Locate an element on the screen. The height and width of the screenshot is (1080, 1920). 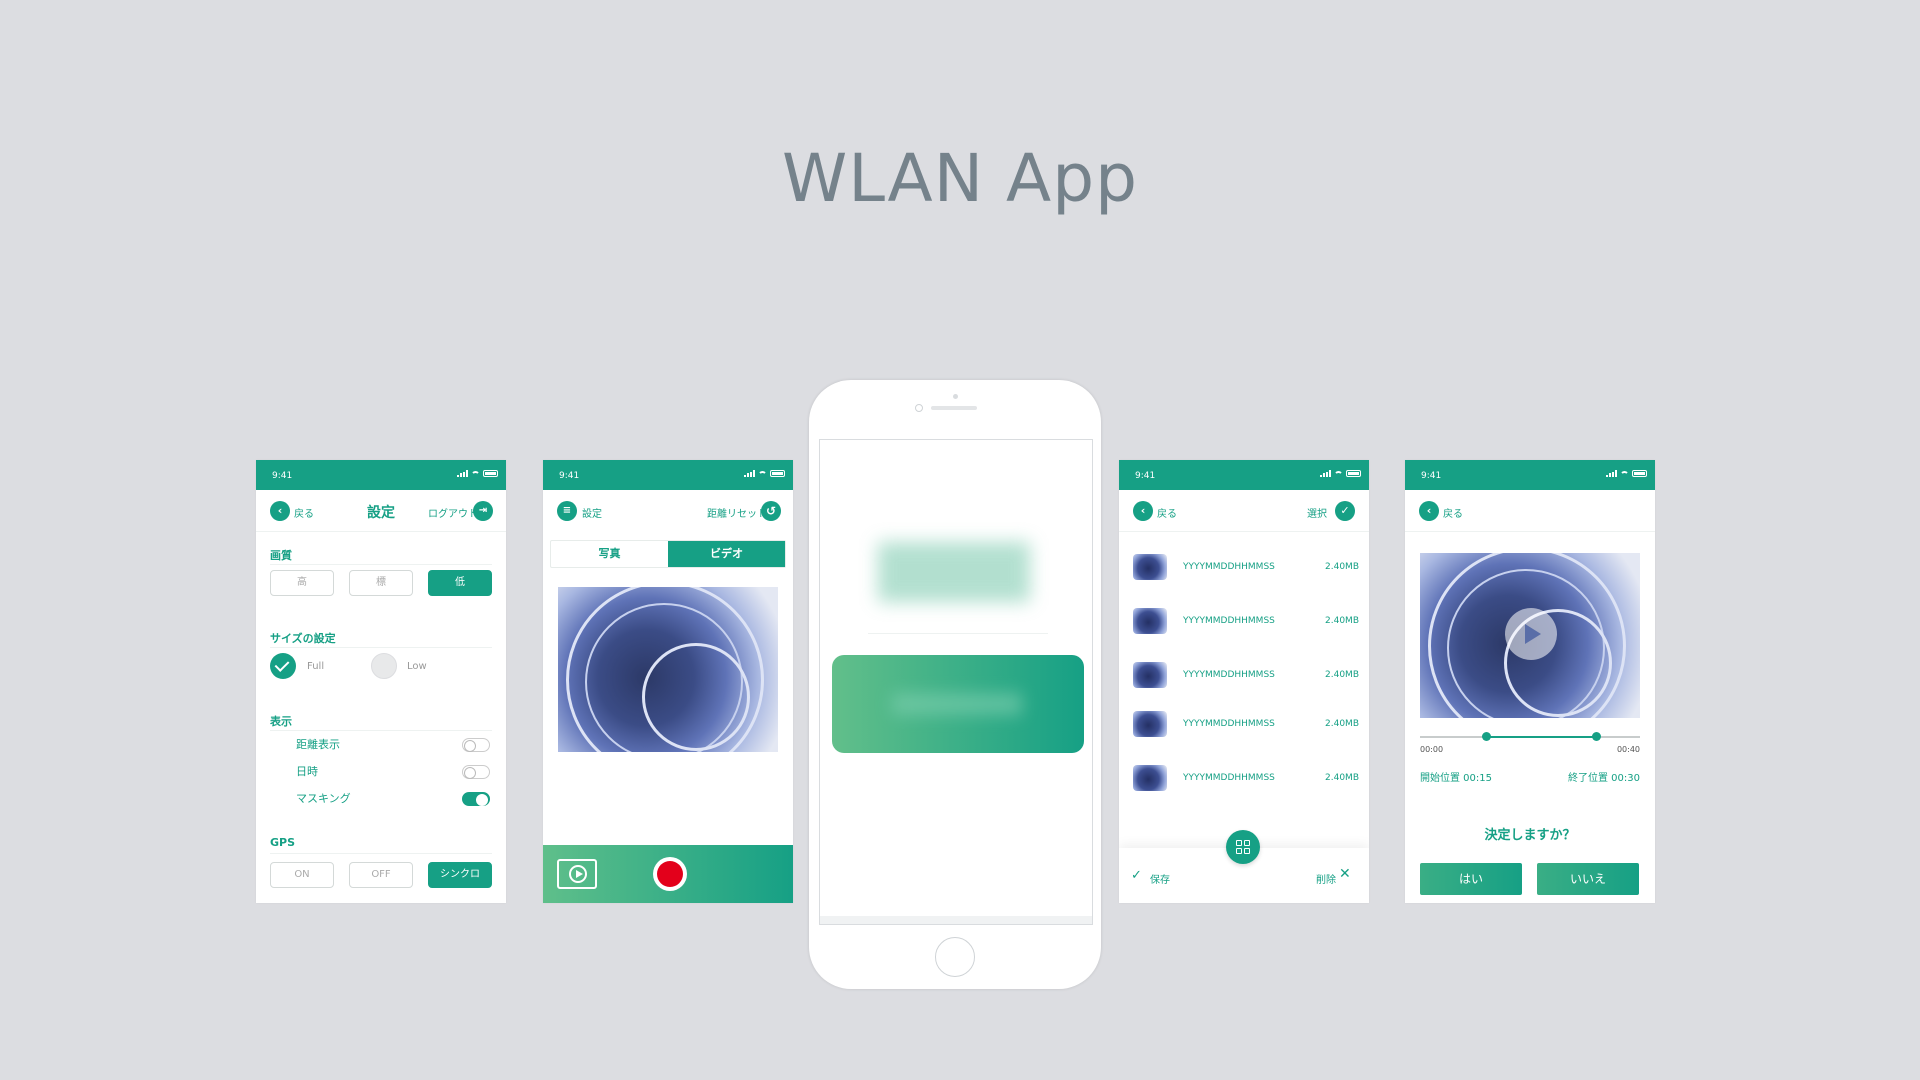
nav-bar: ‹ 戻る 選択 ✓ is located at coordinates (1244, 511).